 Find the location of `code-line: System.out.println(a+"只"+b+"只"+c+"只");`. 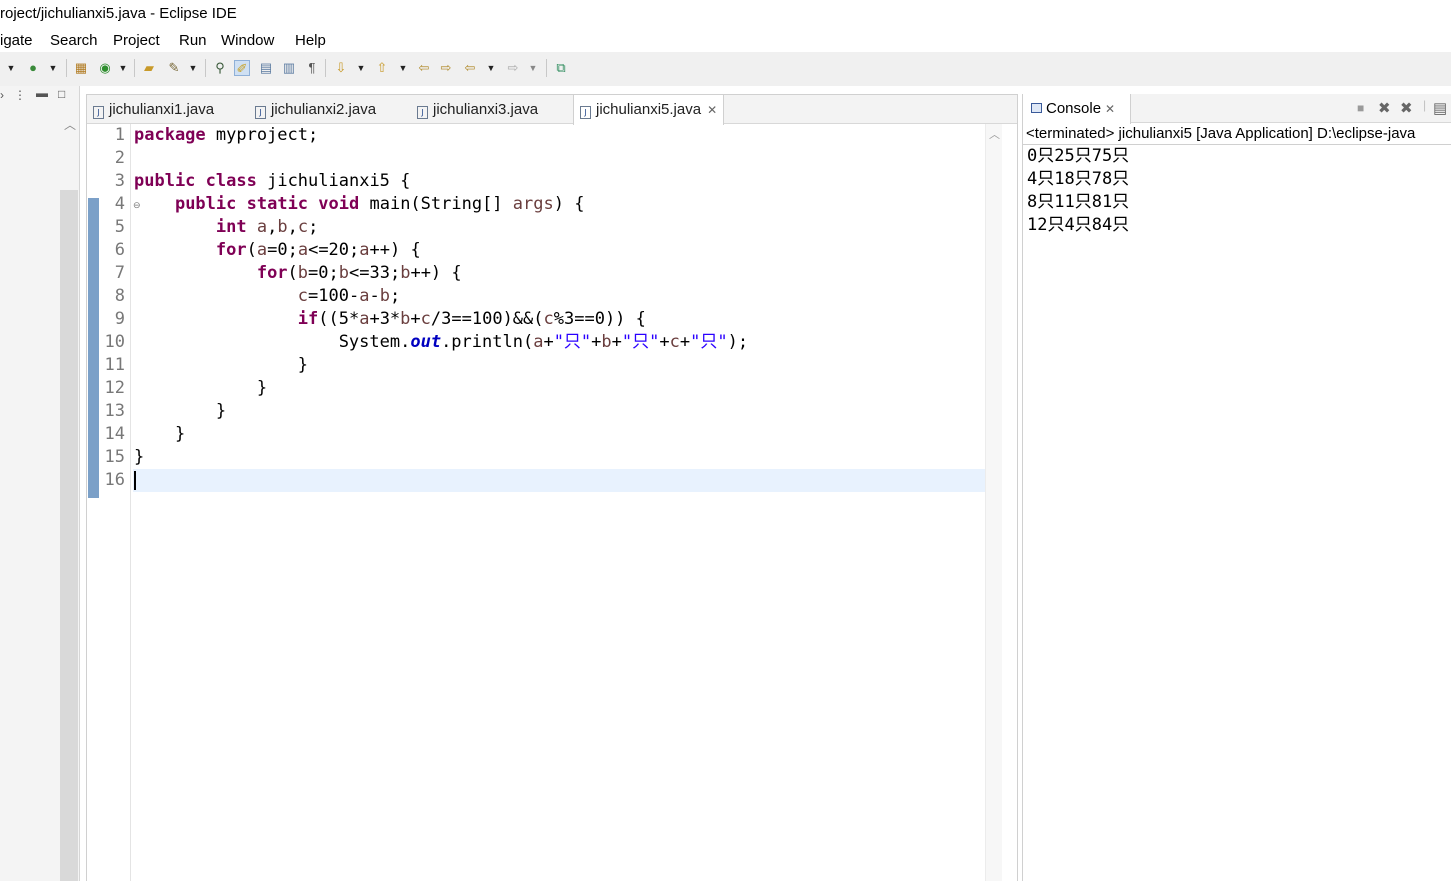

code-line: System.out.println(a+"只"+b+"只"+c+"只"); is located at coordinates (441, 342).